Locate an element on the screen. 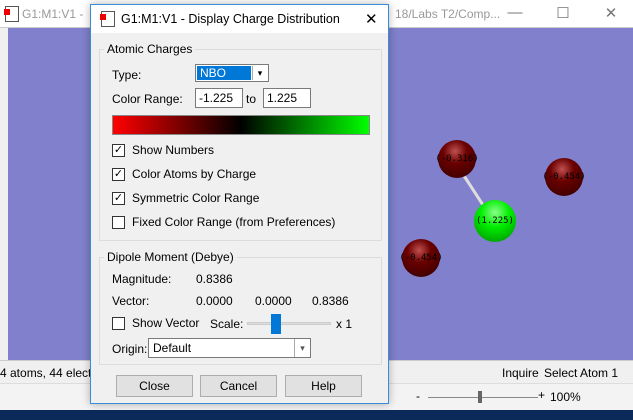 The height and width of the screenshot is (420, 633). maximize-button: ☐ is located at coordinates (563, 14).